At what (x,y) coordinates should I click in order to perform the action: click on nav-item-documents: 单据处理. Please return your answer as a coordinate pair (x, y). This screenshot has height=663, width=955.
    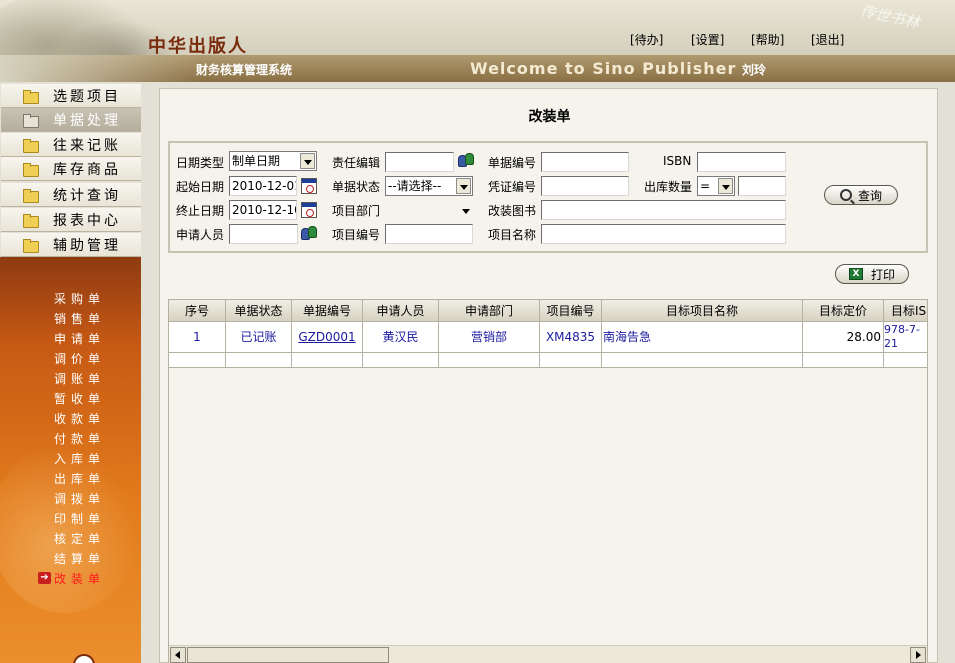
    Looking at the image, I should click on (71, 120).